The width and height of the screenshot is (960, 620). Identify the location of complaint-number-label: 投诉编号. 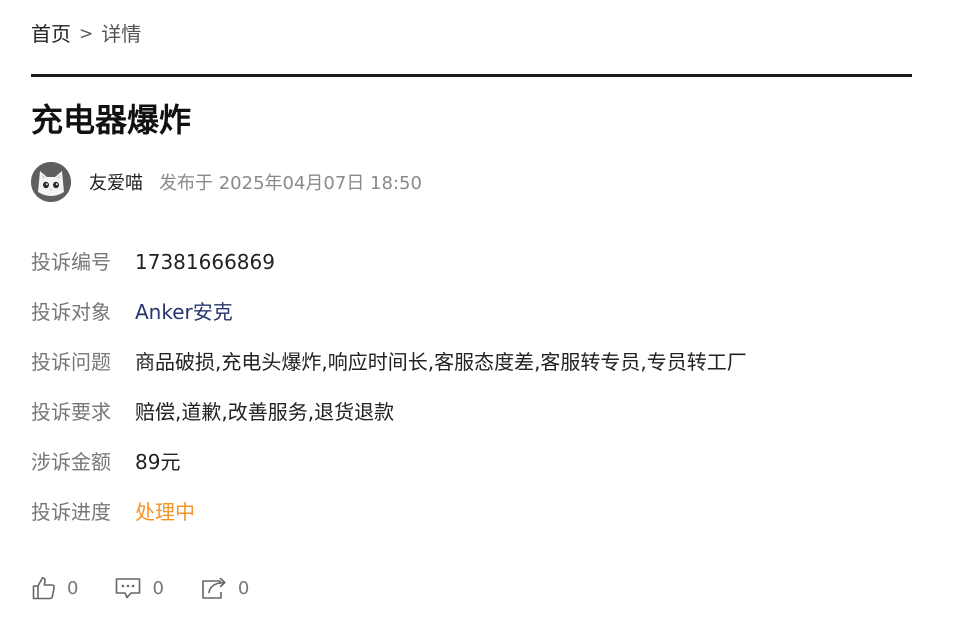
(71, 262).